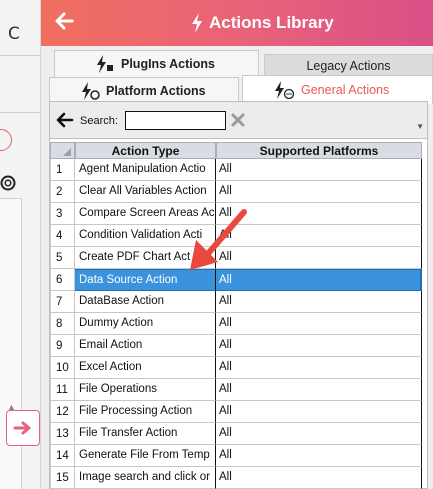 This screenshot has width=433, height=489. Describe the element at coordinates (271, 22) in the screenshot. I see `page-title: Actions Library` at that location.